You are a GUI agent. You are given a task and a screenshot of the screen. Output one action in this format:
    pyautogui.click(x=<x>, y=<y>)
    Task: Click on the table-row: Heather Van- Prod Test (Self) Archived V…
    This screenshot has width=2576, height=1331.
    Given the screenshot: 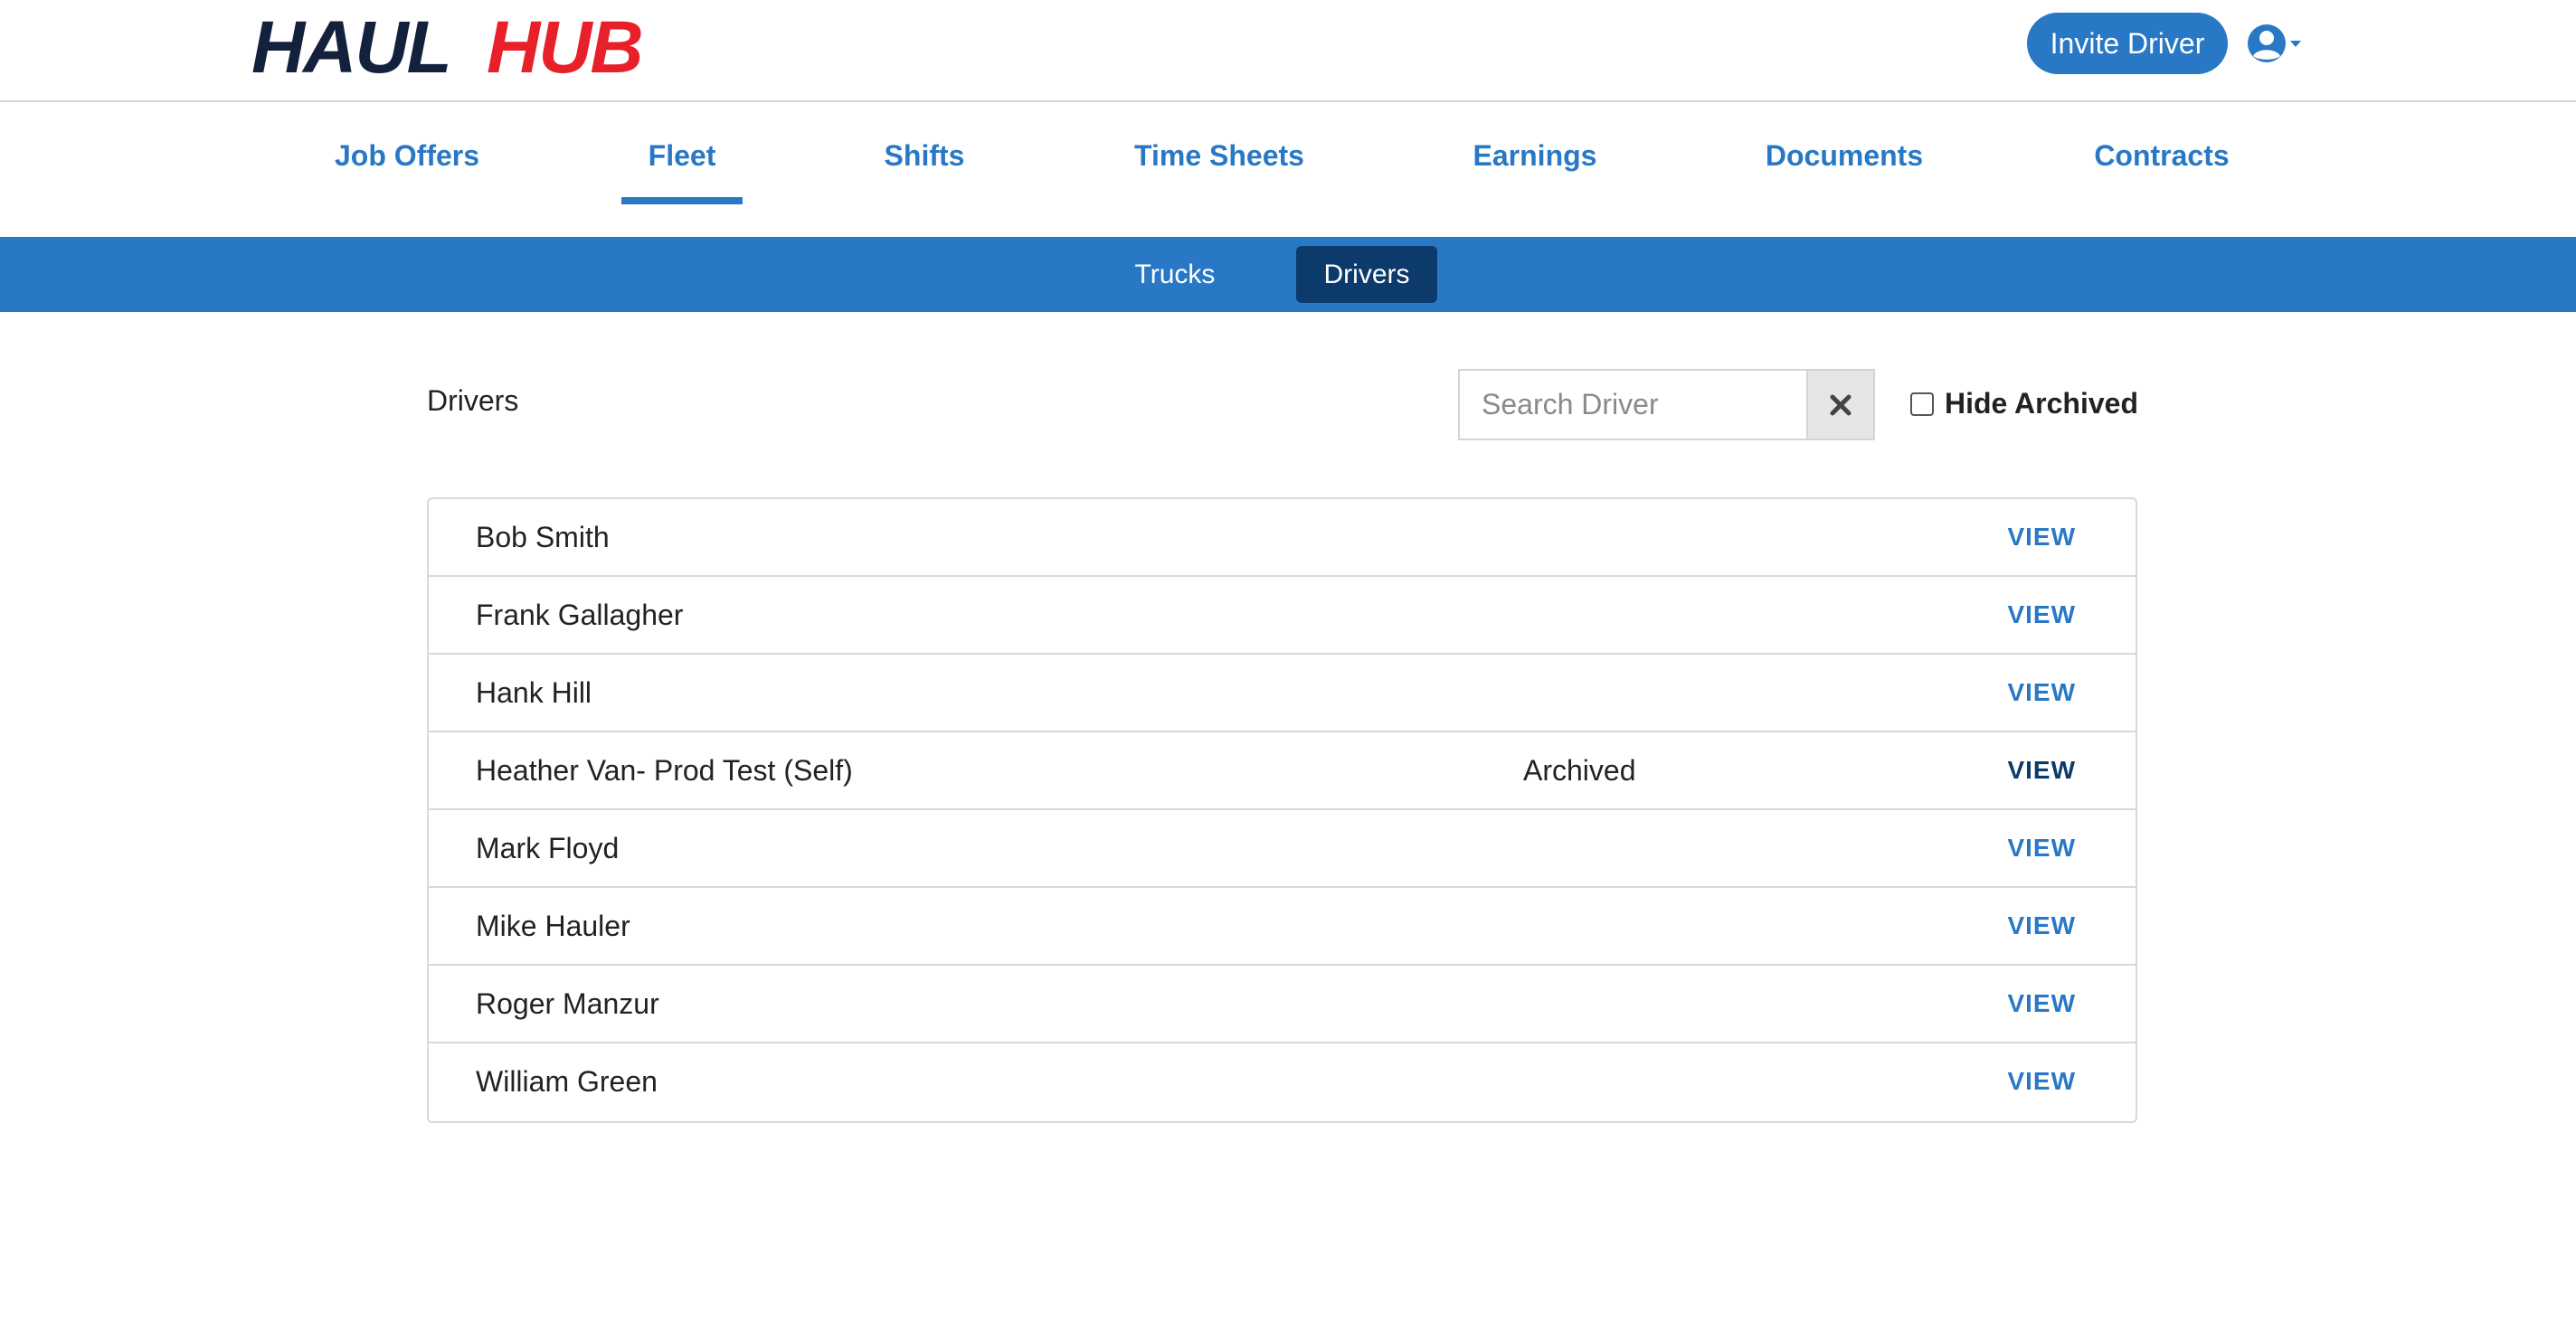 What is the action you would take?
    pyautogui.click(x=1282, y=771)
    